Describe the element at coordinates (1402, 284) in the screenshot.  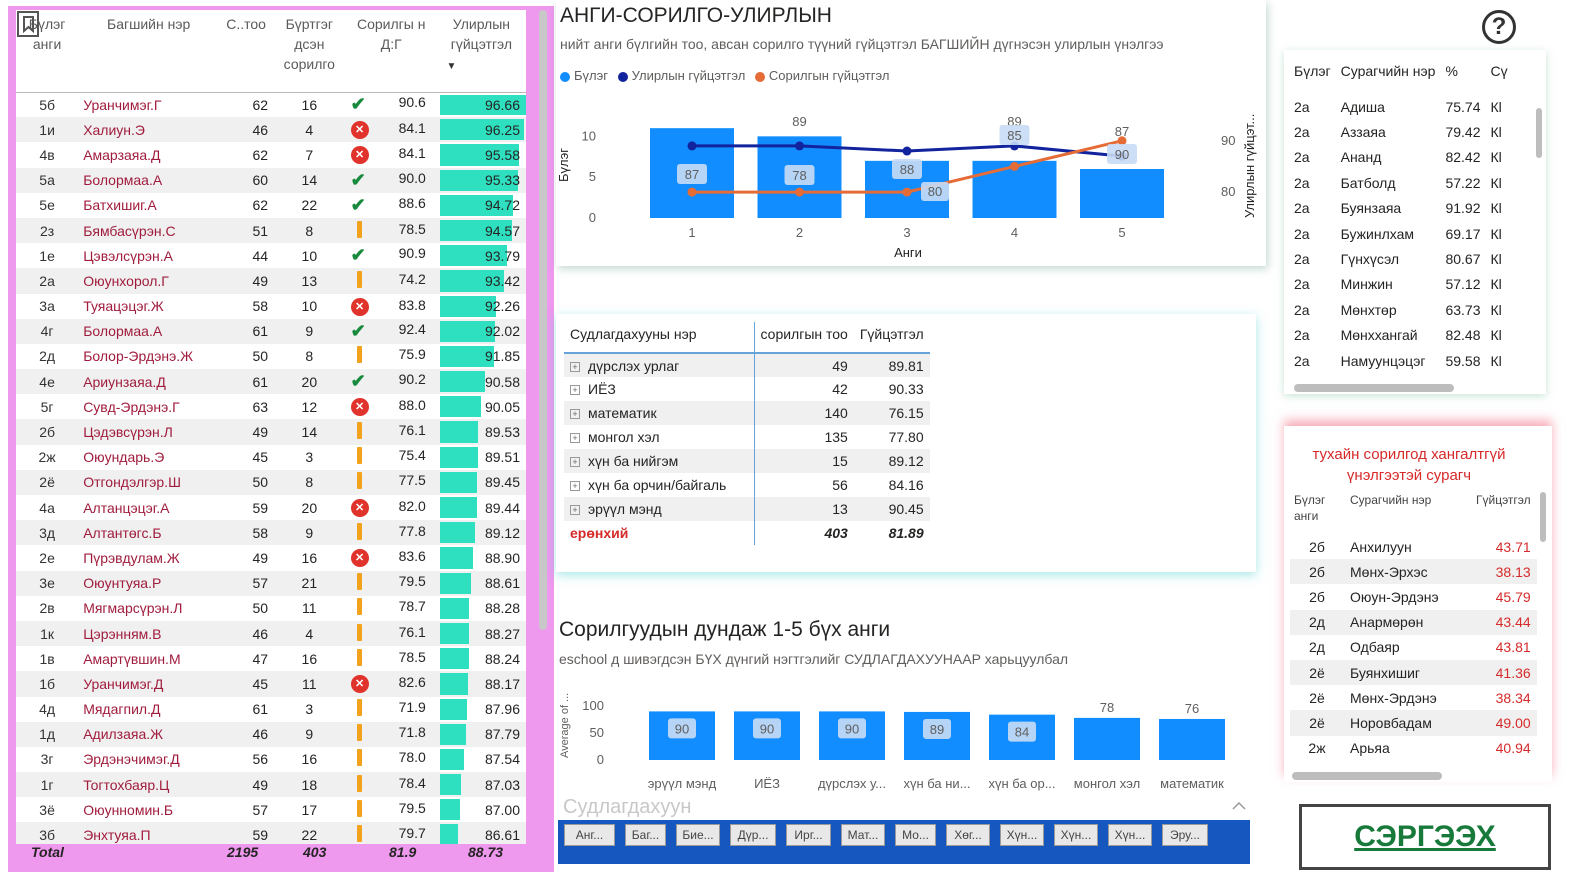
I see `table-row: 2а Минжин 57.12 Кl` at that location.